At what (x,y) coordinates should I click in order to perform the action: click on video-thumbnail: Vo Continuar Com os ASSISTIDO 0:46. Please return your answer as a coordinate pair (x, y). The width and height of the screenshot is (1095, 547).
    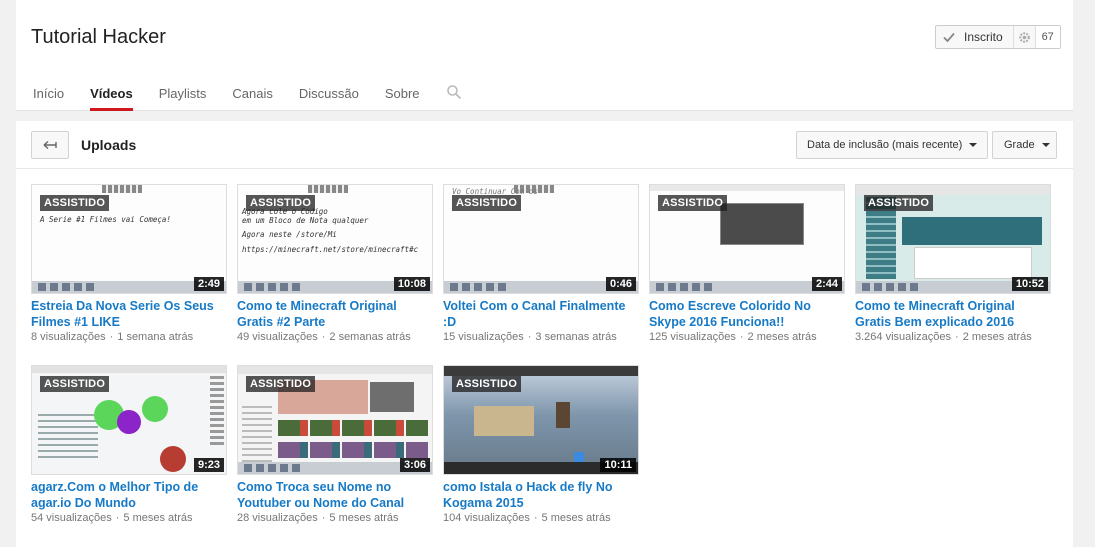
    Looking at the image, I should click on (541, 239).